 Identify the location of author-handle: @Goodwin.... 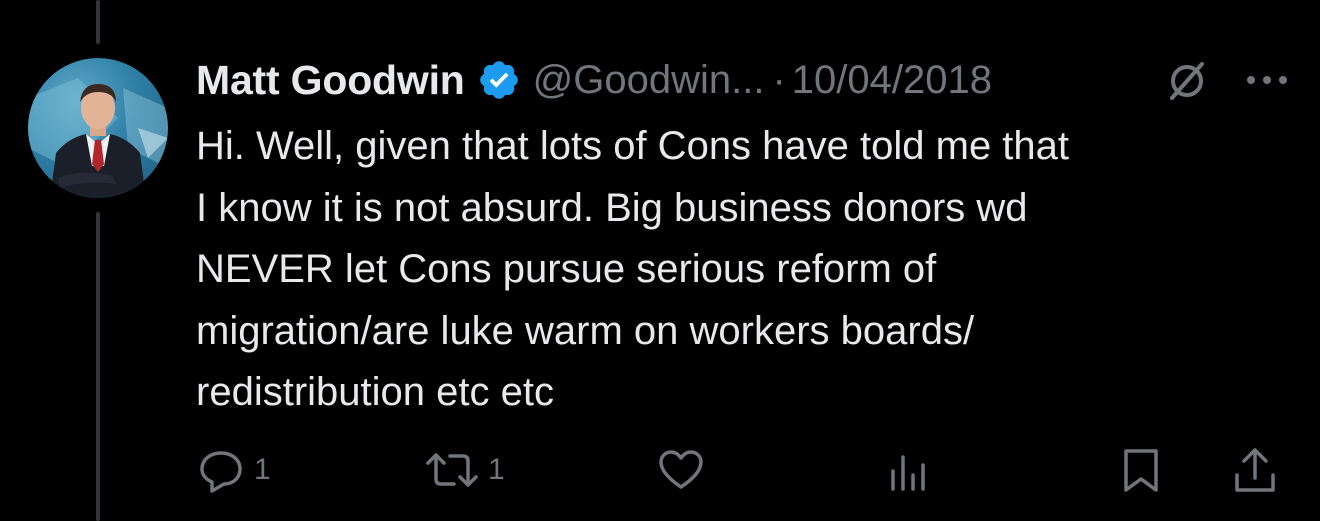
(649, 80).